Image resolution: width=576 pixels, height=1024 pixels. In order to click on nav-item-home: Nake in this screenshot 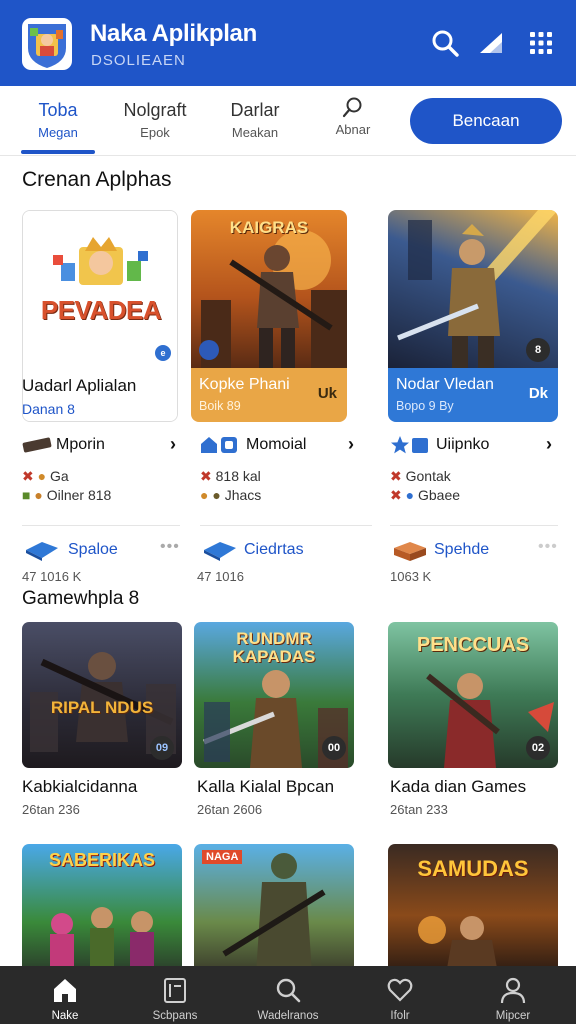, I will do `click(65, 995)`.